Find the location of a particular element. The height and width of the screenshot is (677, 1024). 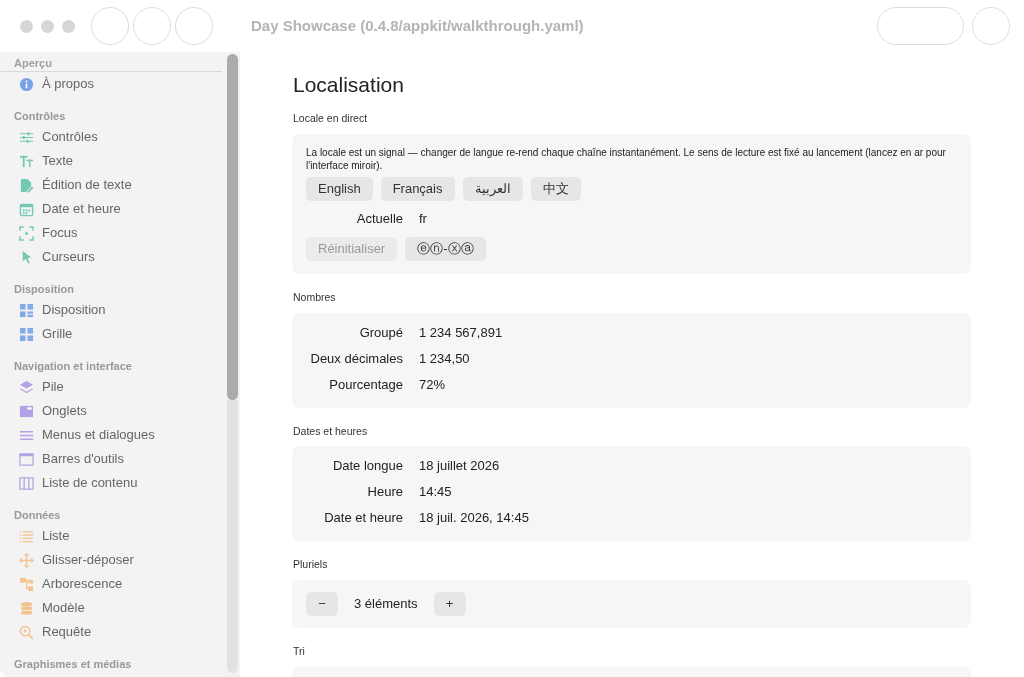

field-value: fr is located at coordinates (423, 218).